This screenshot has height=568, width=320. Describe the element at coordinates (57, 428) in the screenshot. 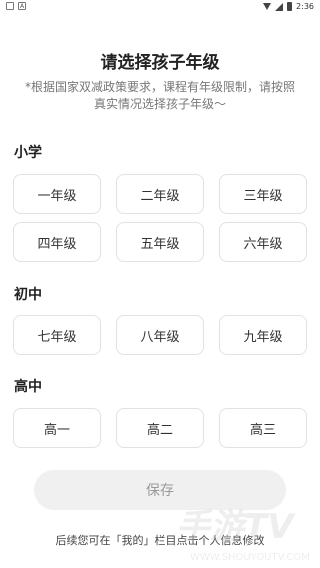

I see `grade-button-high-1: 高一` at that location.